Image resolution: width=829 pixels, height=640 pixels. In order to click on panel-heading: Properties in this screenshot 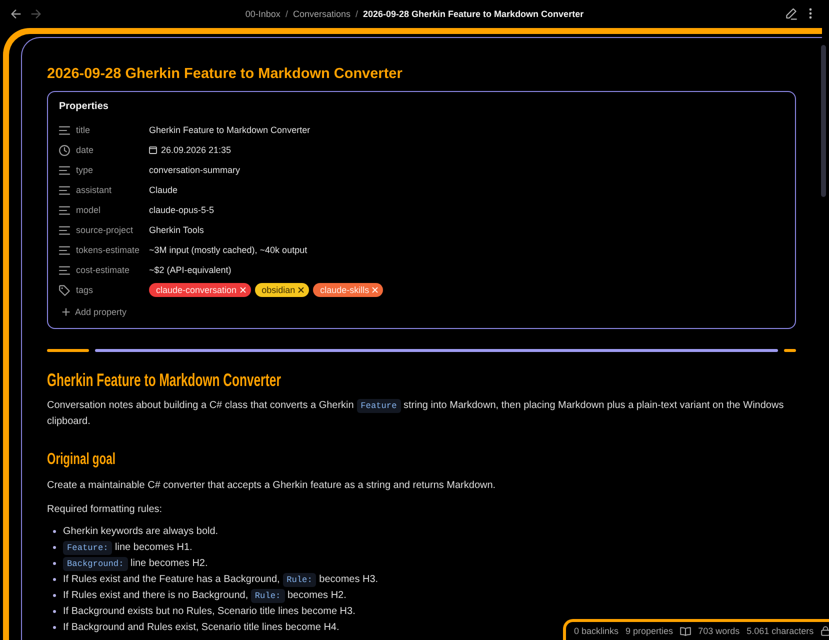, I will do `click(83, 107)`.